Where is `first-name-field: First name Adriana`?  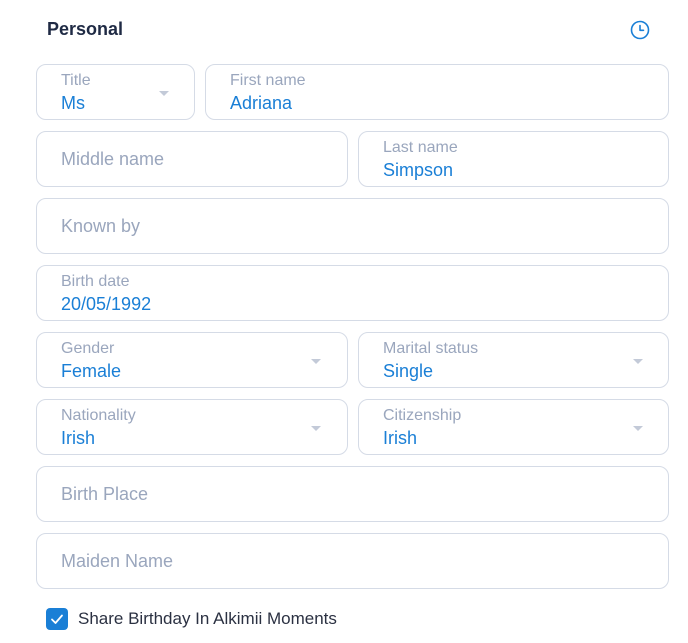
first-name-field: First name Adriana is located at coordinates (437, 92).